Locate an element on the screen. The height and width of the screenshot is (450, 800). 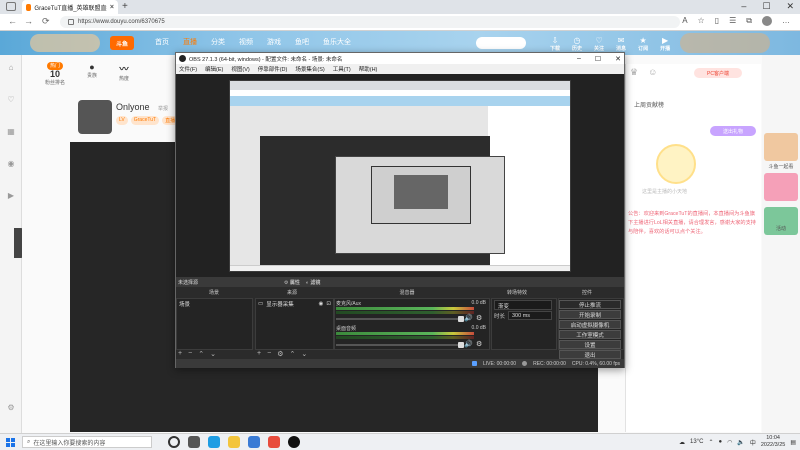
nav-item: 视频 is located at coordinates (246, 42).